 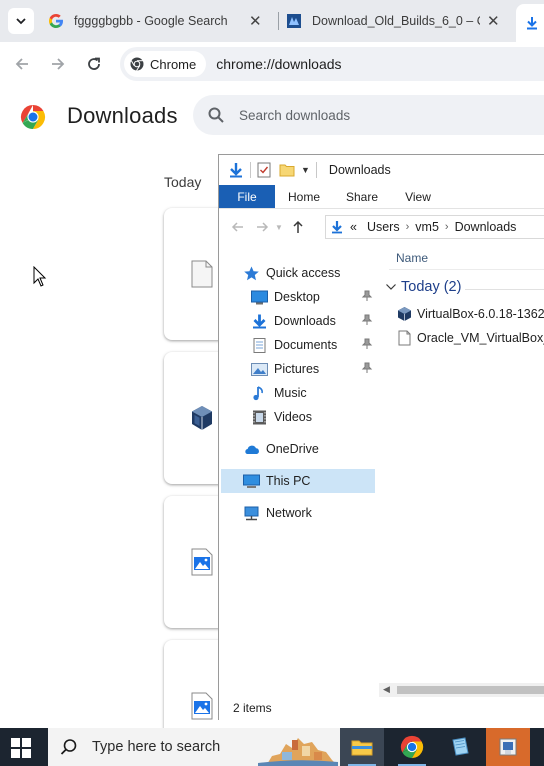 What do you see at coordinates (251, 273) in the screenshot?
I see `star-icon` at bounding box center [251, 273].